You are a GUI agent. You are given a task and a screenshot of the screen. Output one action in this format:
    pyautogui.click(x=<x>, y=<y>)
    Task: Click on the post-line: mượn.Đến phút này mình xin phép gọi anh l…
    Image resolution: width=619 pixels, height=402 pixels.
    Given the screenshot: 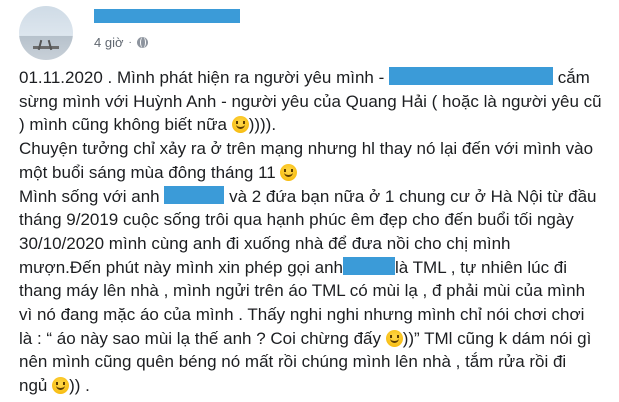 What is the action you would take?
    pyautogui.click(x=293, y=266)
    